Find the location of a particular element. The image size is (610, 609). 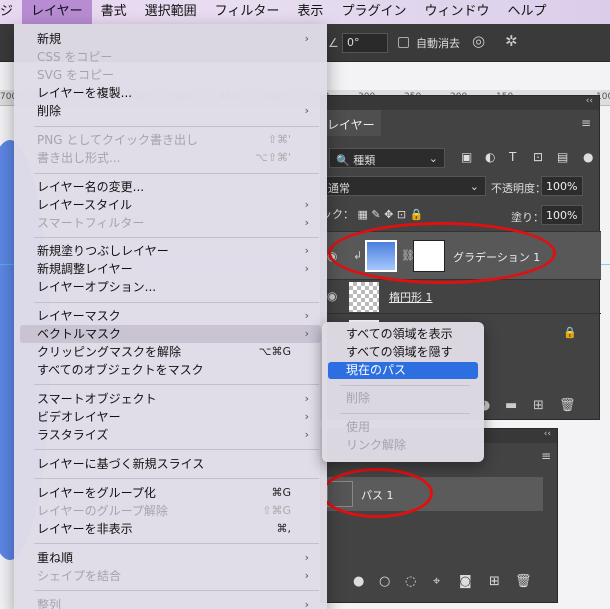

layer-row-gradient: ◉ ↲ ⛓ グラデーション 1 is located at coordinates (461, 255).